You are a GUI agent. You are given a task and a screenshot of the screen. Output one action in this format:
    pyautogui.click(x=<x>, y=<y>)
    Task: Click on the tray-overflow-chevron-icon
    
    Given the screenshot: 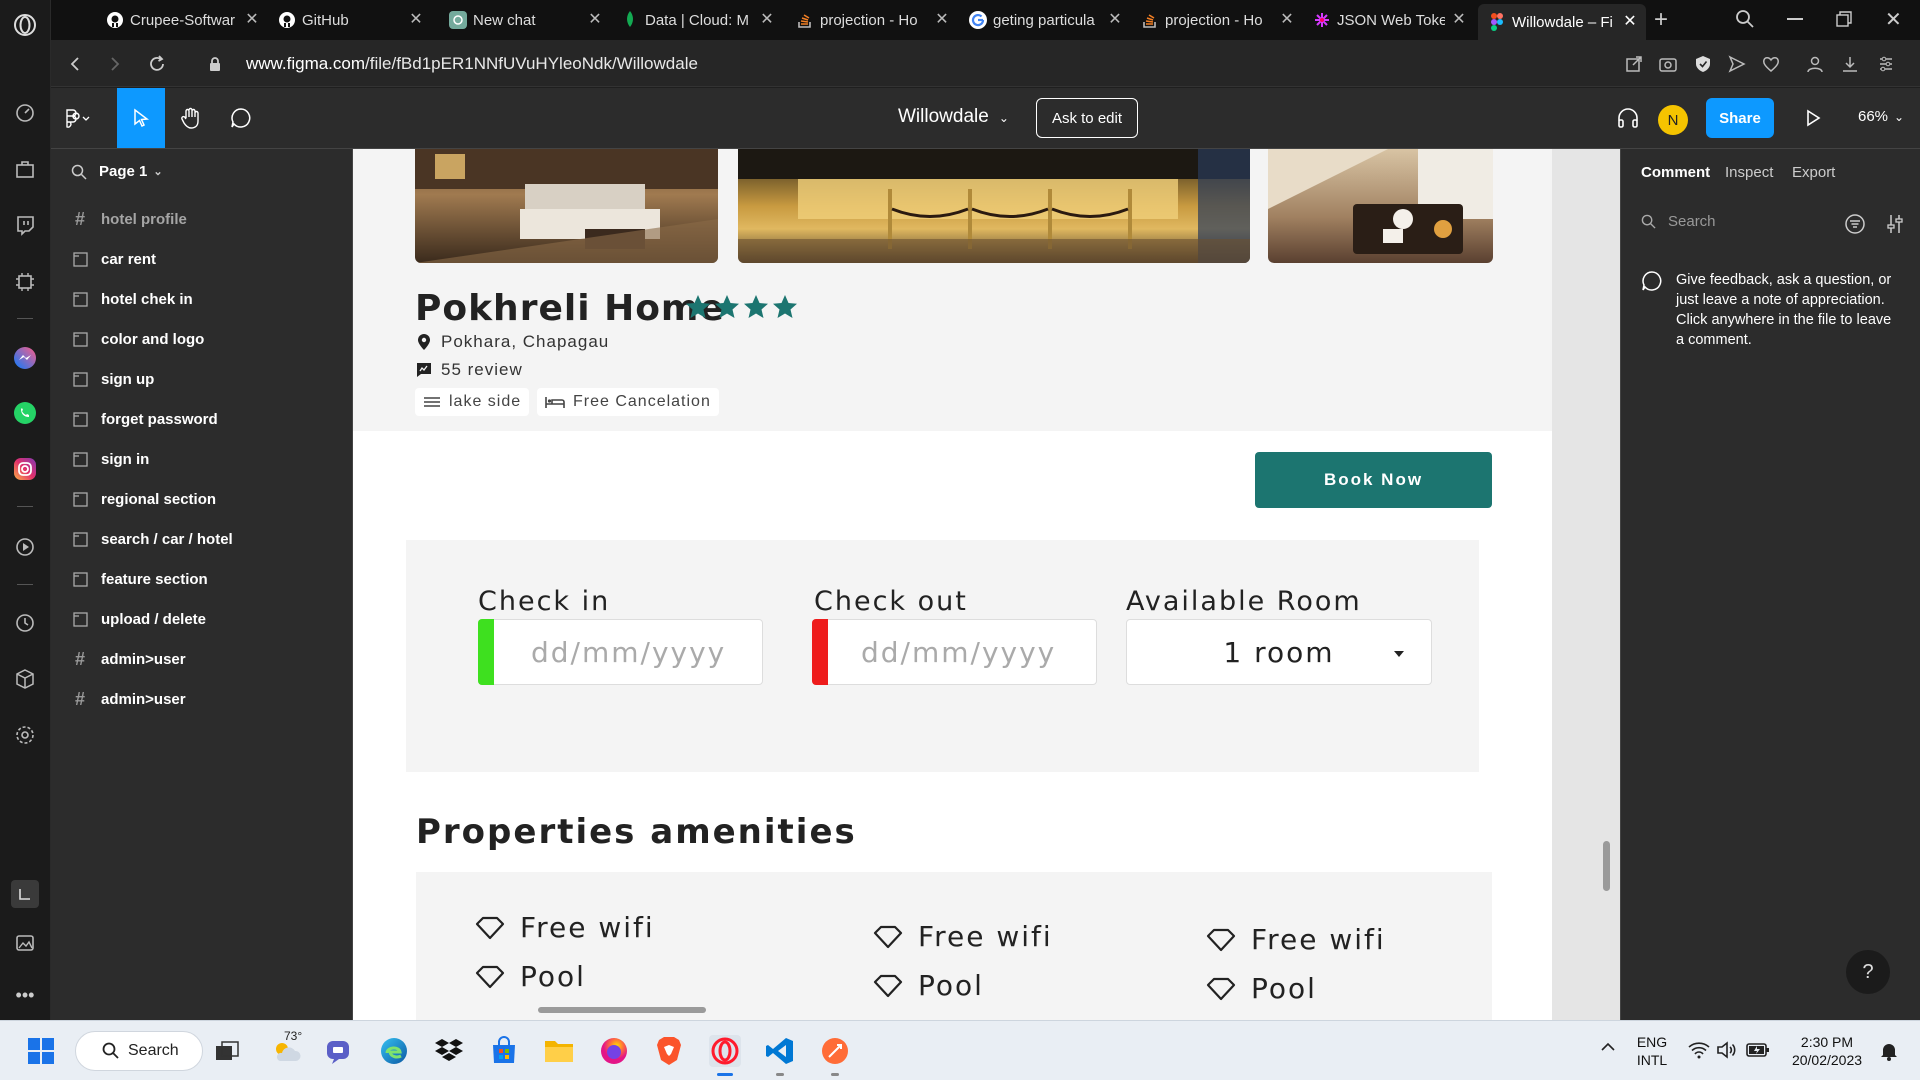 What is the action you would take?
    pyautogui.click(x=1608, y=1047)
    